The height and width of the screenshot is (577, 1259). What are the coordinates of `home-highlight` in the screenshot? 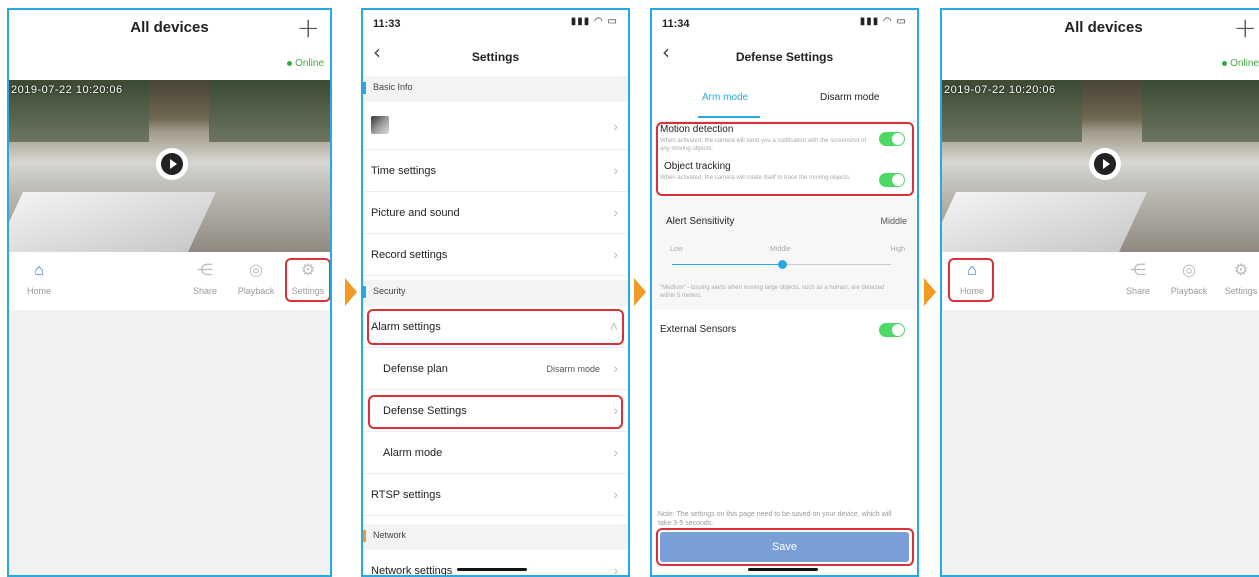 It's located at (971, 280).